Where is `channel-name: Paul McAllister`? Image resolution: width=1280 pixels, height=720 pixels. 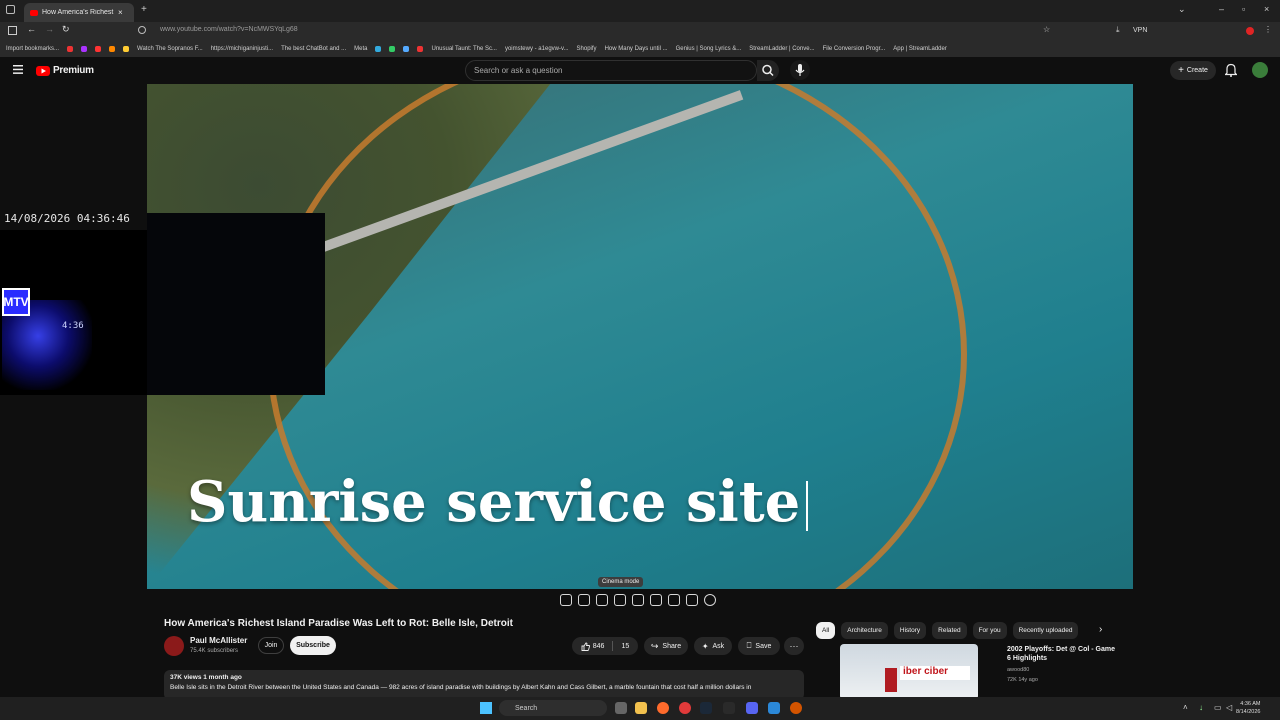
channel-name: Paul McAllister is located at coordinates (218, 640).